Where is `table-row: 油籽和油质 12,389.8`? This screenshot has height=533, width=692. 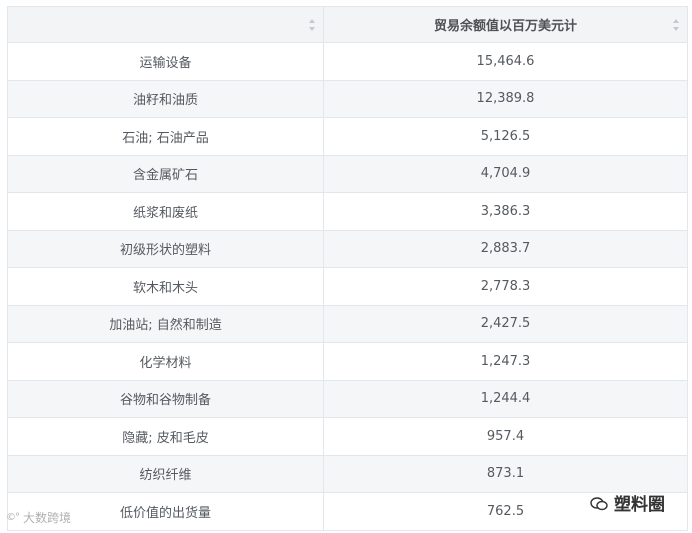 table-row: 油籽和油质 12,389.8 is located at coordinates (348, 99).